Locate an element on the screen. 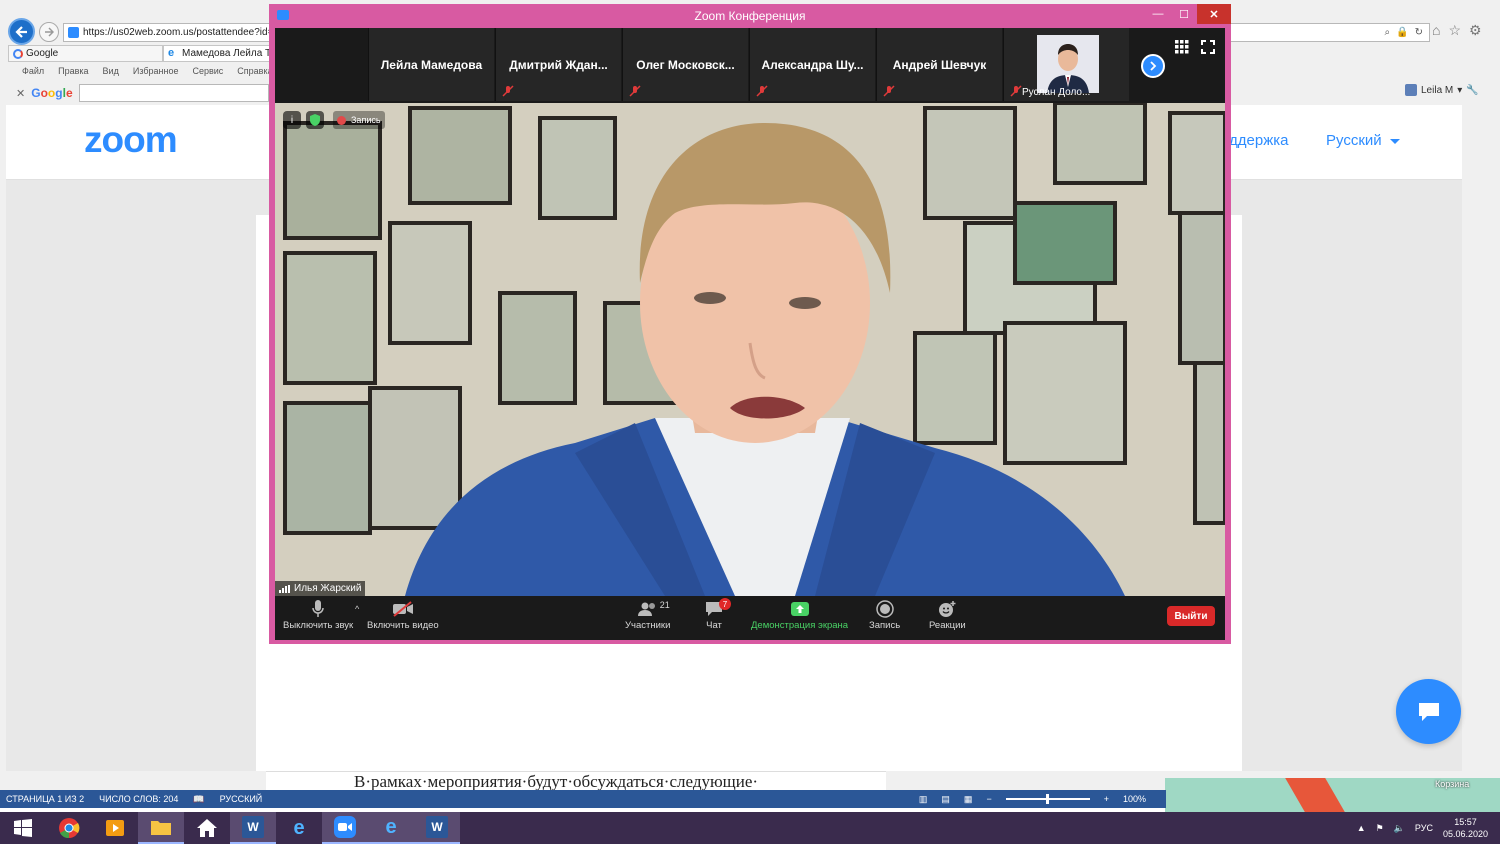 This screenshot has height=844, width=1500. close-button: ✕ is located at coordinates (1214, 14).